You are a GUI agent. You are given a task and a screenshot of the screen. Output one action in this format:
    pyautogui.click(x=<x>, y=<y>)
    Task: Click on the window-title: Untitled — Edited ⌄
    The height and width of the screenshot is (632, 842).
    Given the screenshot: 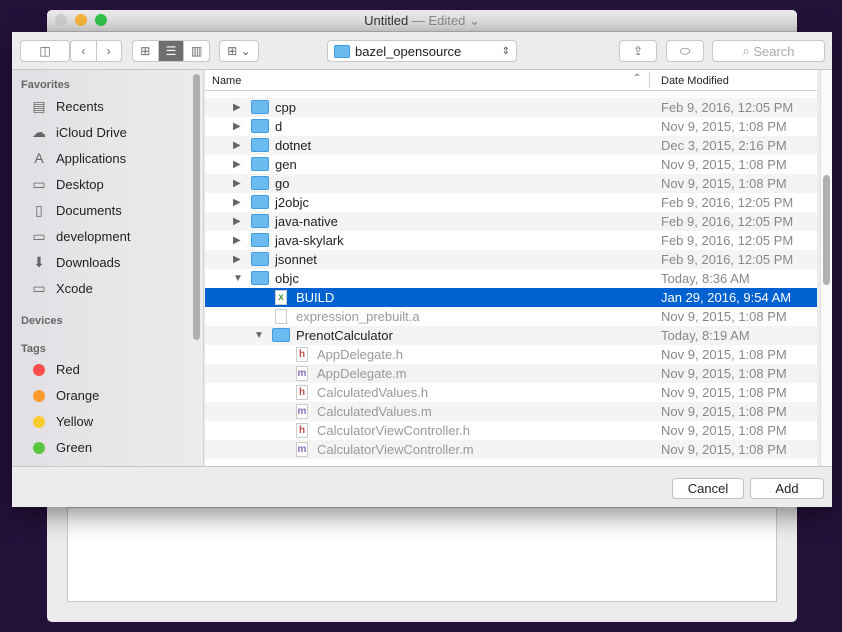 What is the action you would take?
    pyautogui.click(x=422, y=21)
    